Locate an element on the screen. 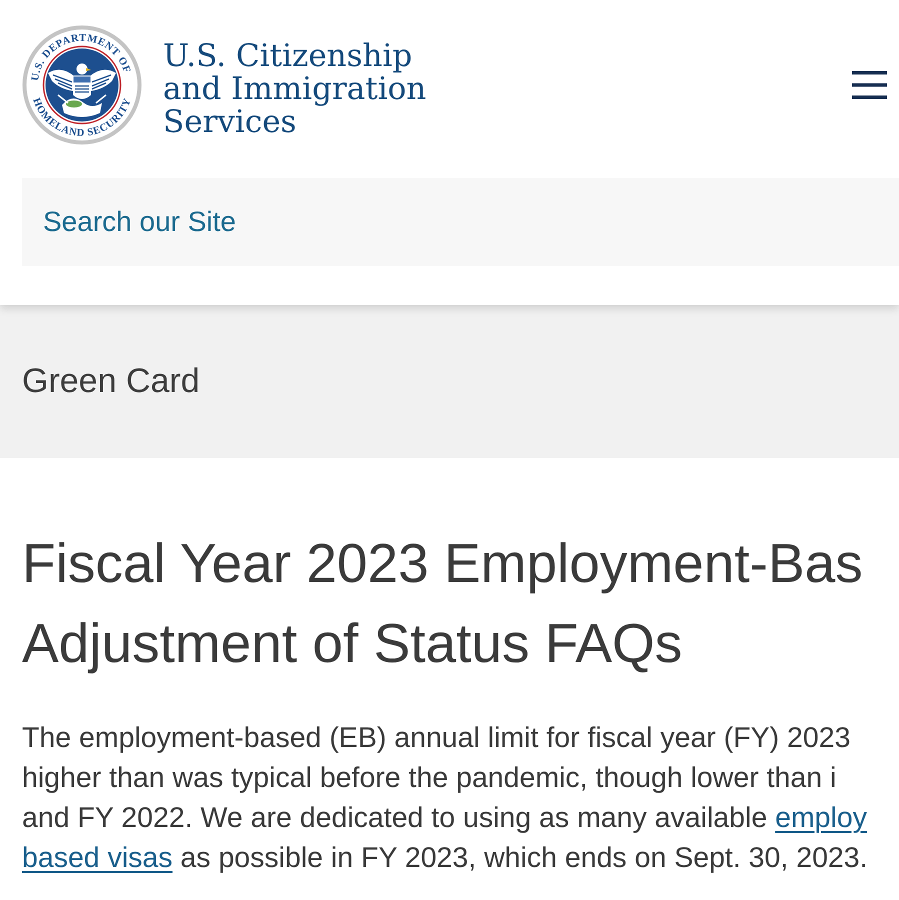 The width and height of the screenshot is (899, 900). inline-link: based visas is located at coordinates (97, 858).